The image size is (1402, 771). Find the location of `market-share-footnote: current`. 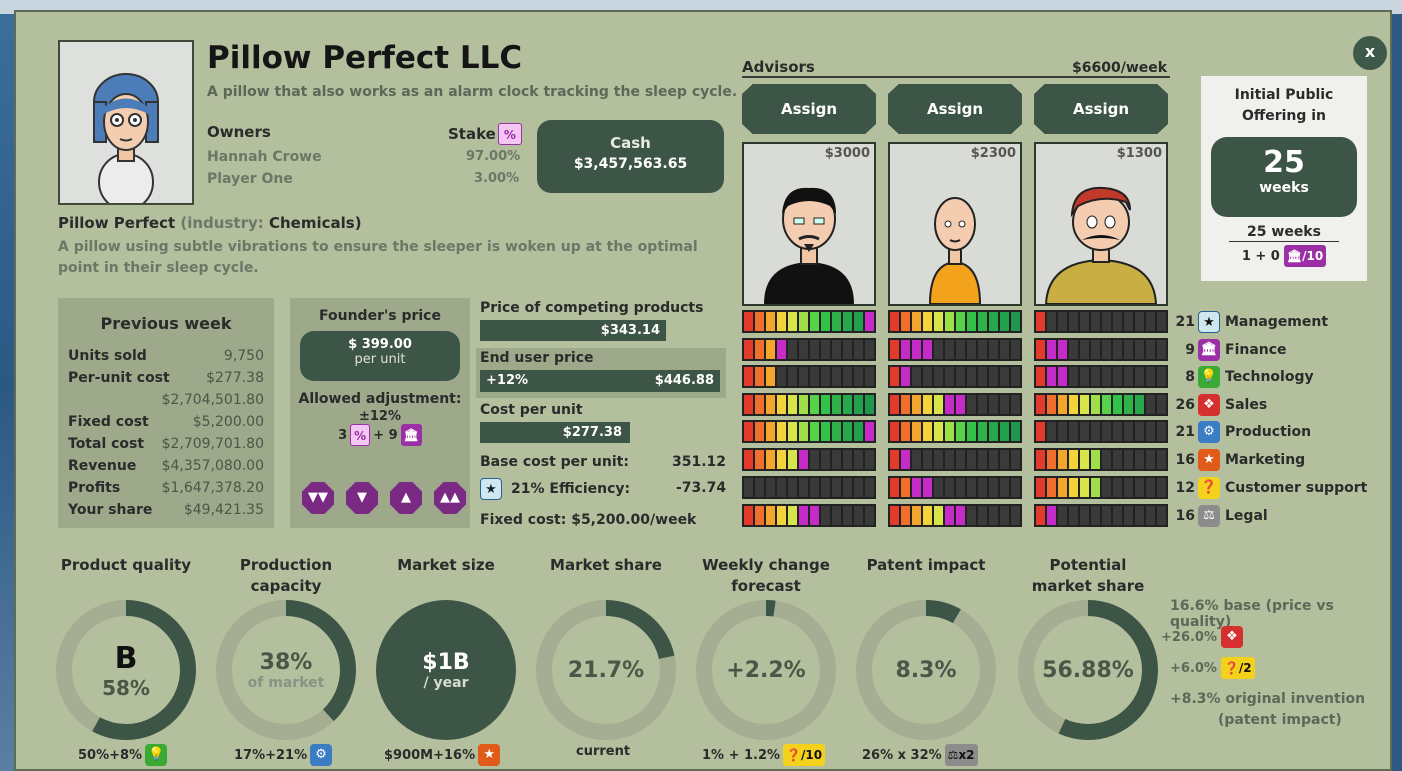

market-share-footnote: current is located at coordinates (603, 751).